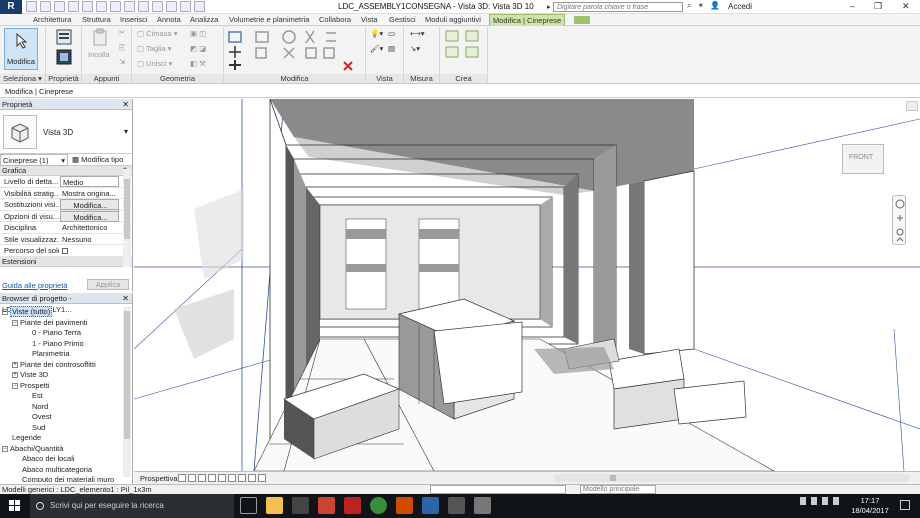 This screenshot has height=518, width=920. What do you see at coordinates (326, 505) in the screenshot?
I see `app-red-icon` at bounding box center [326, 505].